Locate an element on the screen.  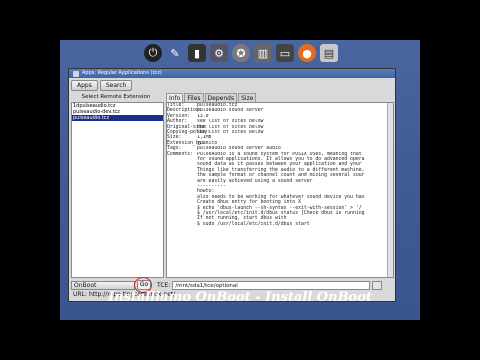
window-menu-icon is located at coordinates (76, 73).